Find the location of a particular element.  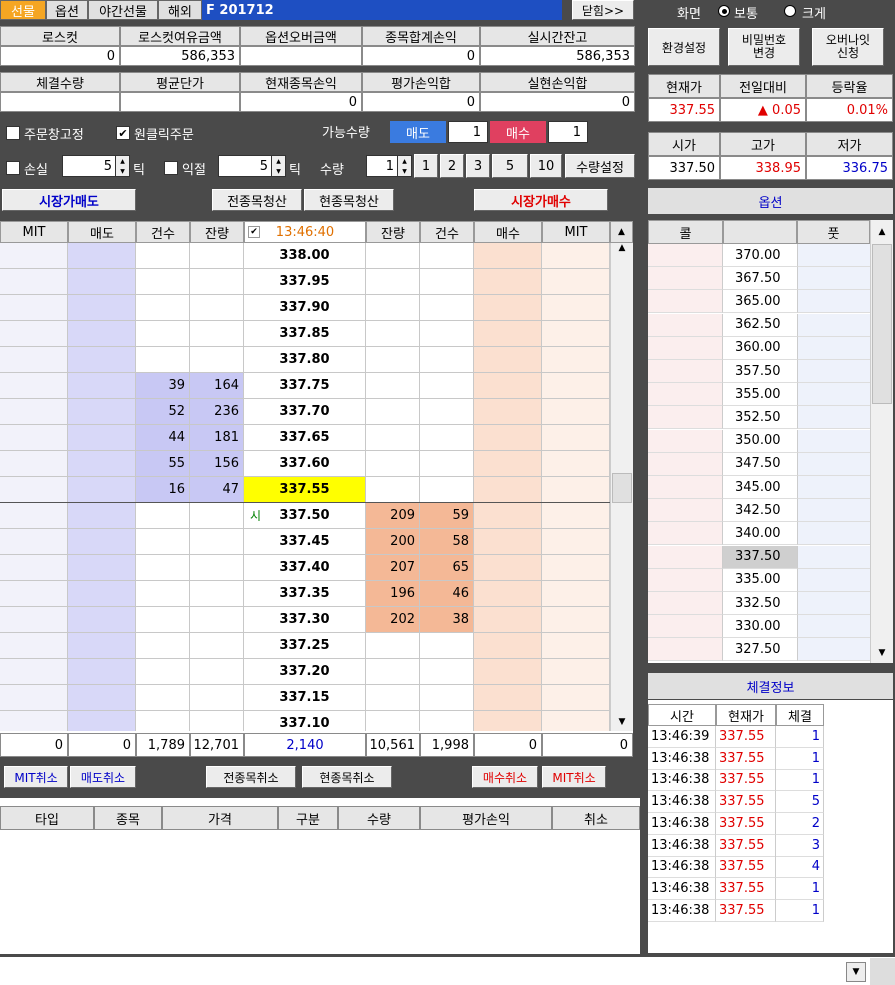

cancel-all-button: 전종목취소 is located at coordinates (251, 777).